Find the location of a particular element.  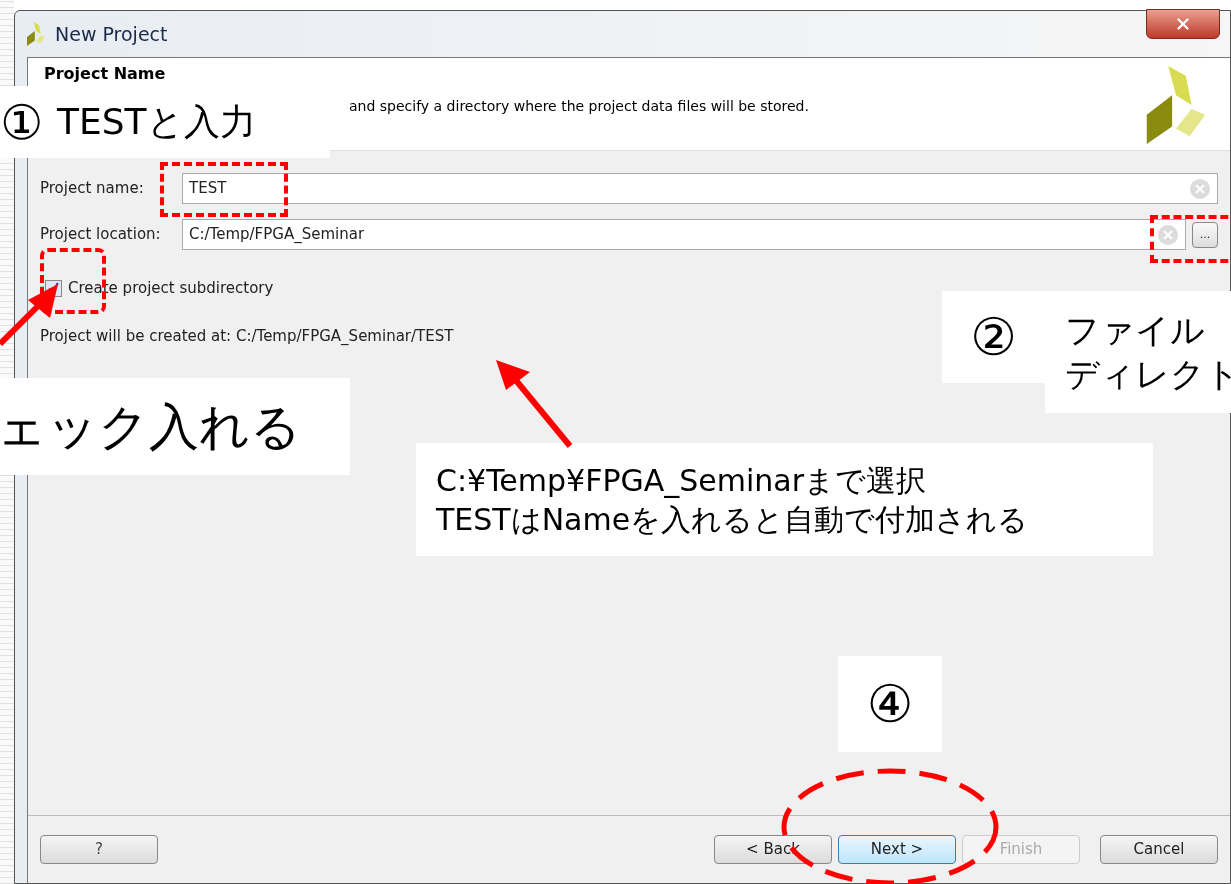

project-name-field: TEST is located at coordinates (700, 188).